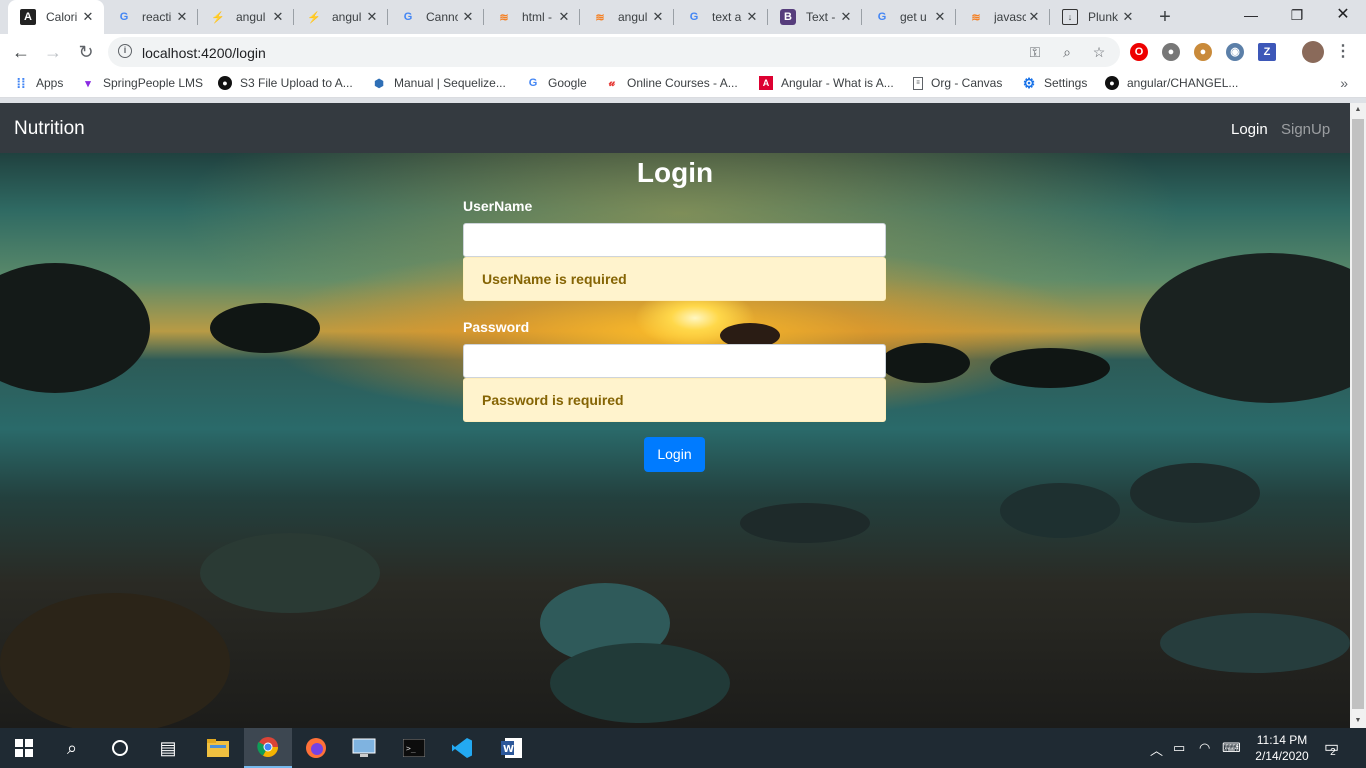  What do you see at coordinates (21, 83) in the screenshot?
I see `apps-grid-icon: ⁞⁞` at bounding box center [21, 83].